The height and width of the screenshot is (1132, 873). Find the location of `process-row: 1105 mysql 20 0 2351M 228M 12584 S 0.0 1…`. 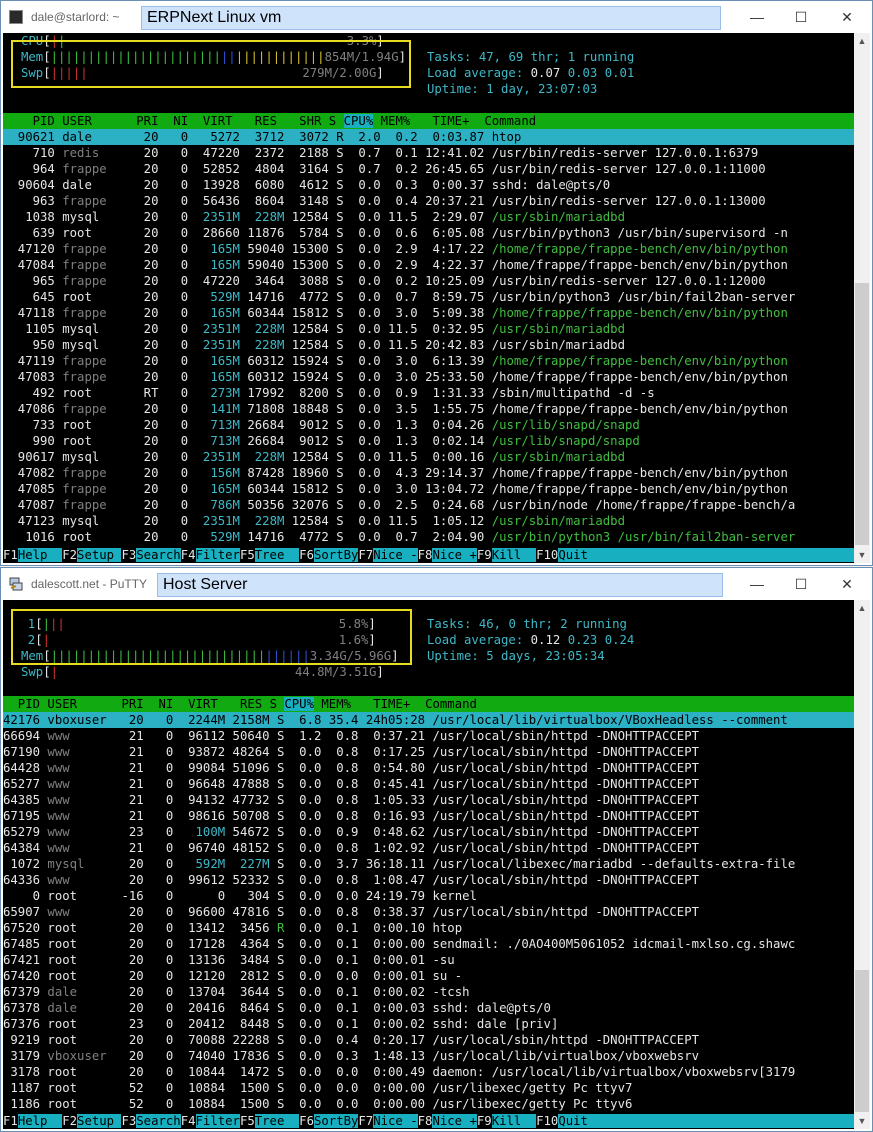

process-row: 1105 mysql 20 0 2351M 228M 12584 S 0.0 1… is located at coordinates (428, 329).